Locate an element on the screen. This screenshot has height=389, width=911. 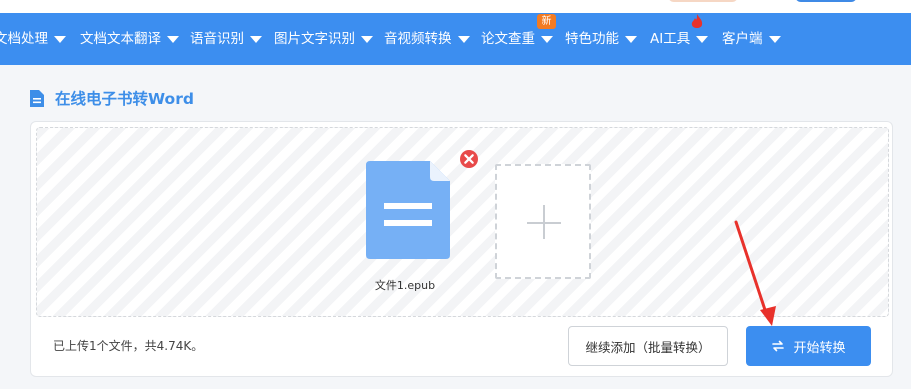
nav-item-special-features: 特色功能 is located at coordinates (601, 39).